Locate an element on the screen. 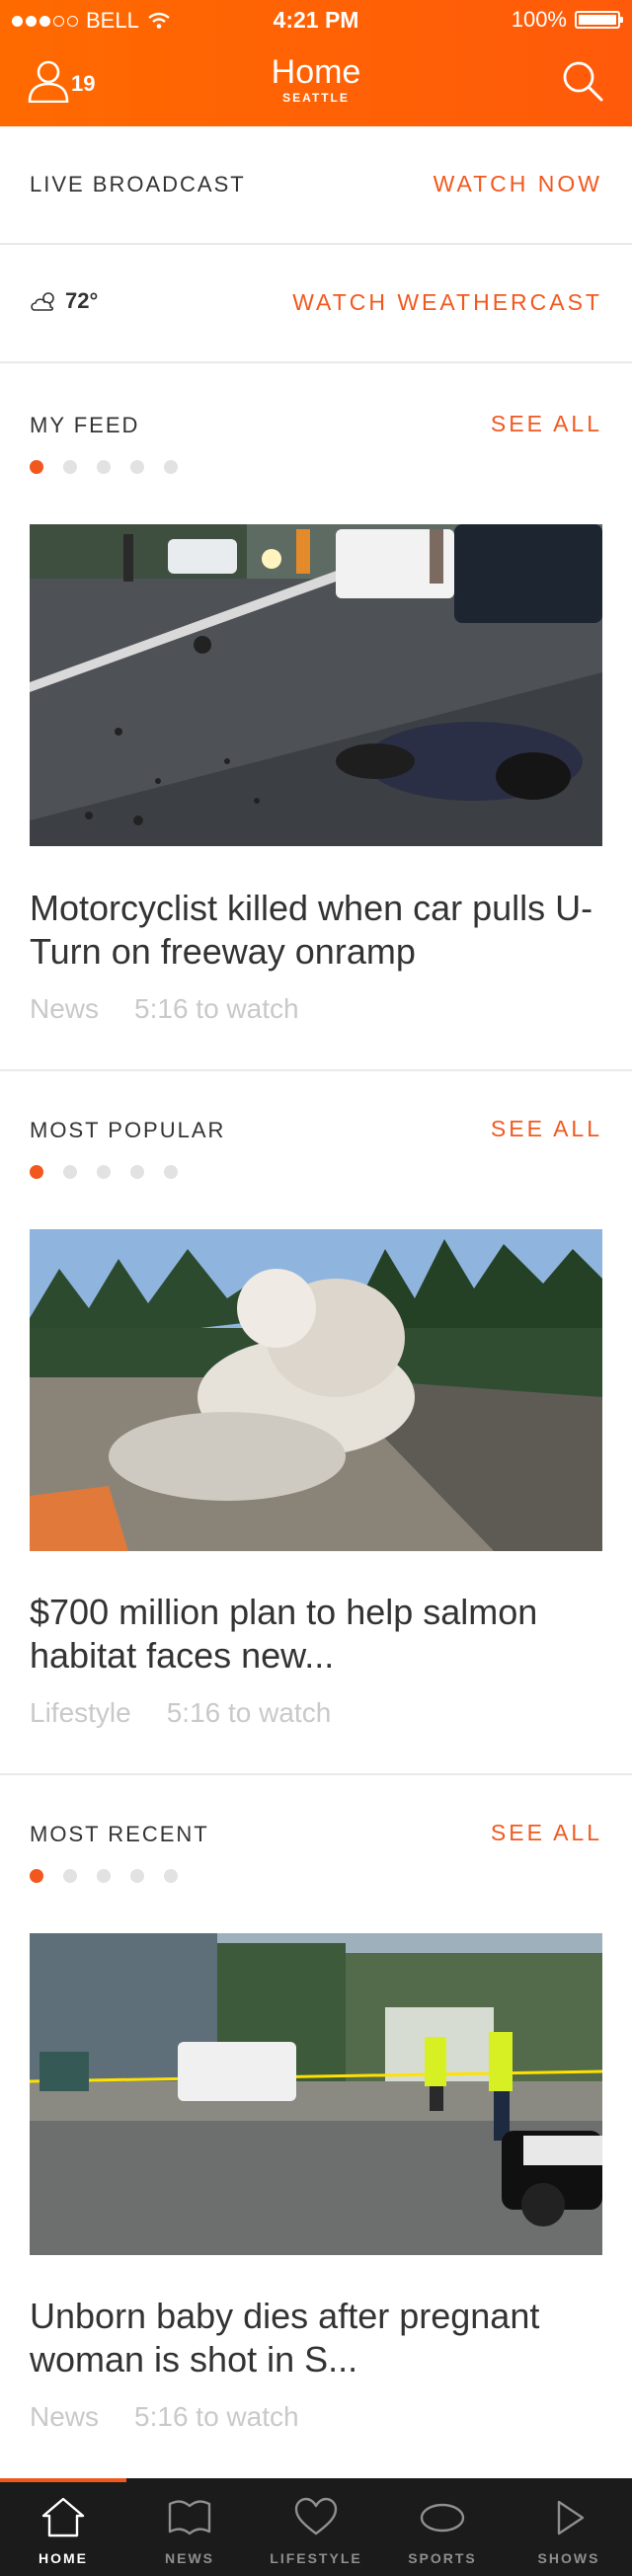 Image resolution: width=632 pixels, height=2576 pixels. tab-label: SHOWS is located at coordinates (568, 2558).